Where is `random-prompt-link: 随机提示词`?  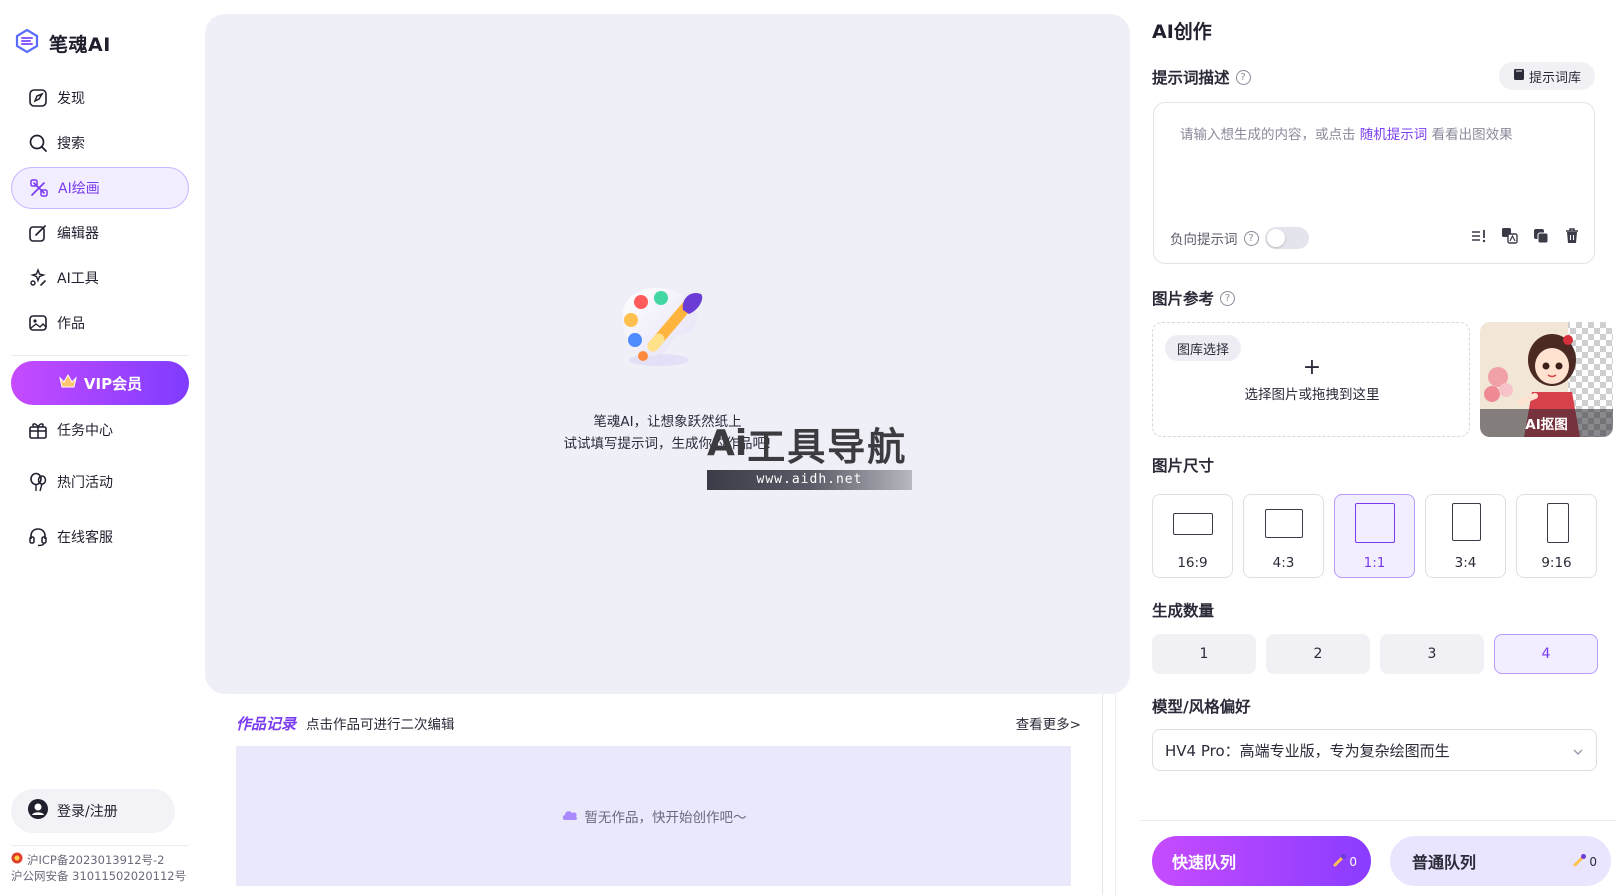
random-prompt-link: 随机提示词 is located at coordinates (1394, 135).